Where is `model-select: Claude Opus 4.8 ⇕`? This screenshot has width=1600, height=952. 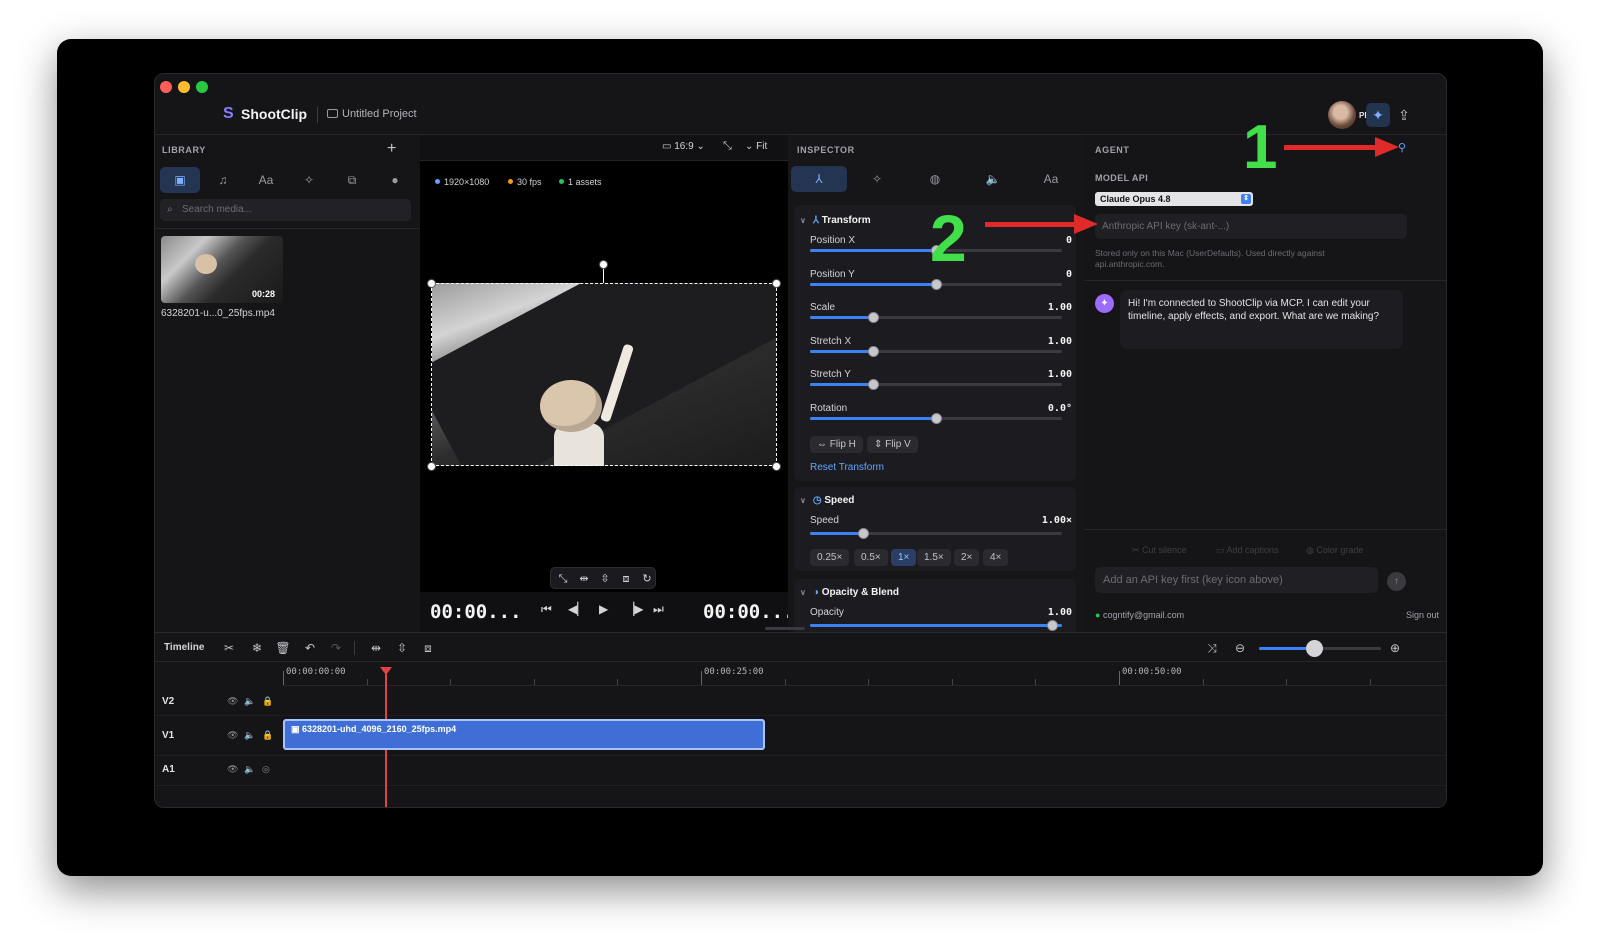
model-select: Claude Opus 4.8 ⇕ is located at coordinates (1174, 199).